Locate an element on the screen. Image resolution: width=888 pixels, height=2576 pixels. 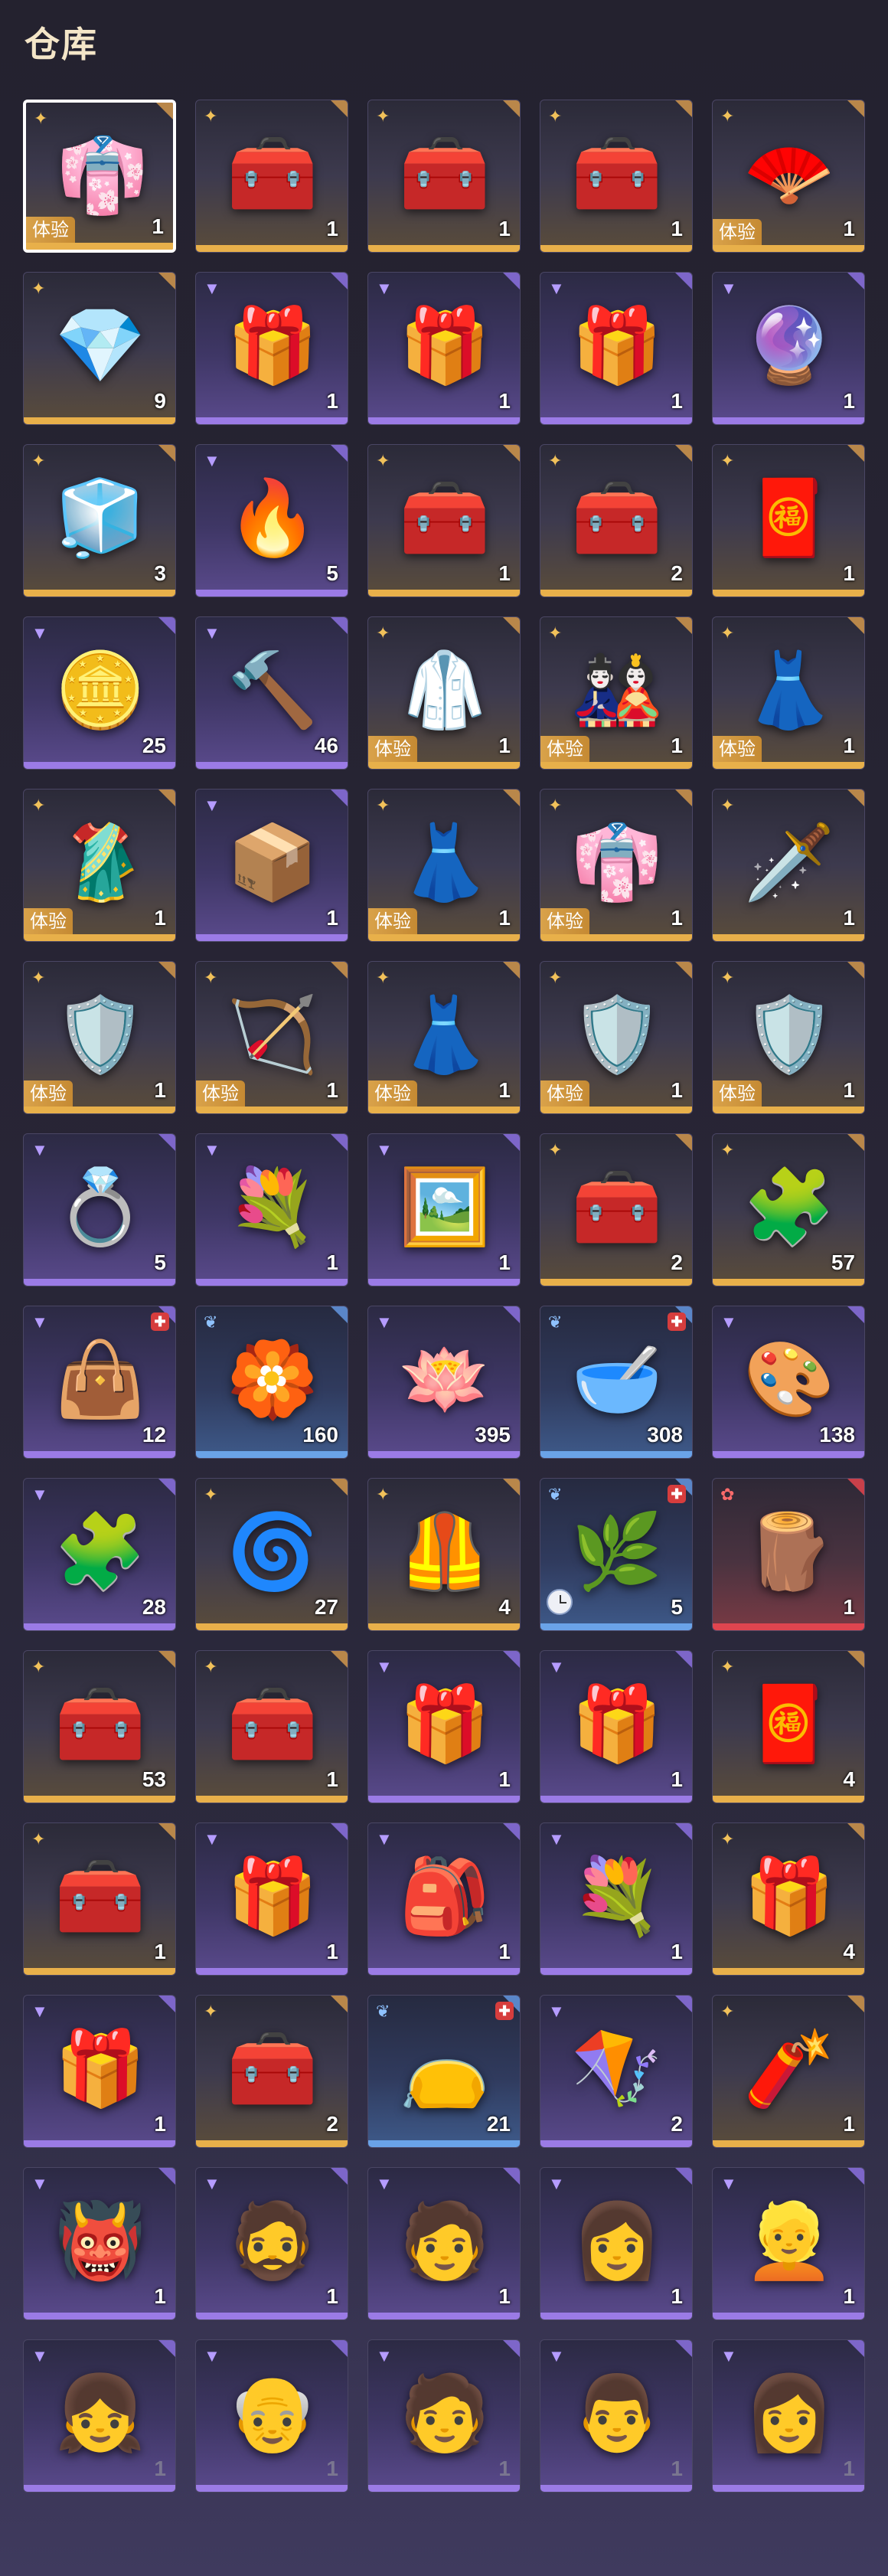
inventory-slot: ▼ 💍 5 is located at coordinates (99, 1209).